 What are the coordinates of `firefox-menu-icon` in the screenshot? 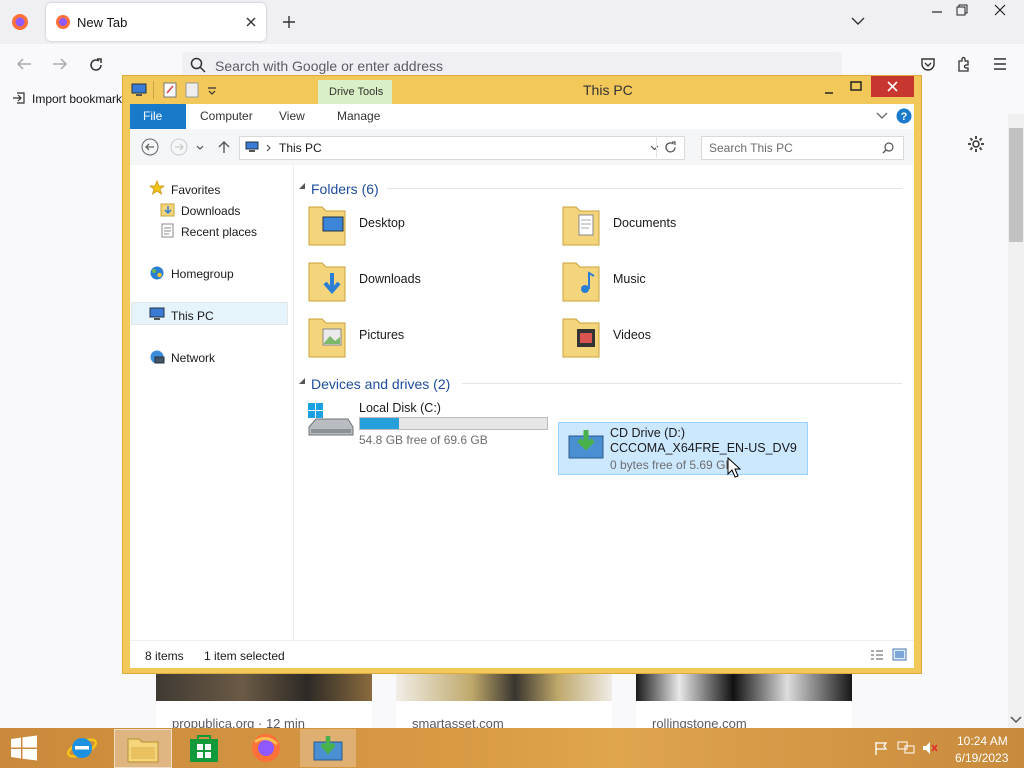 It's located at (20, 22).